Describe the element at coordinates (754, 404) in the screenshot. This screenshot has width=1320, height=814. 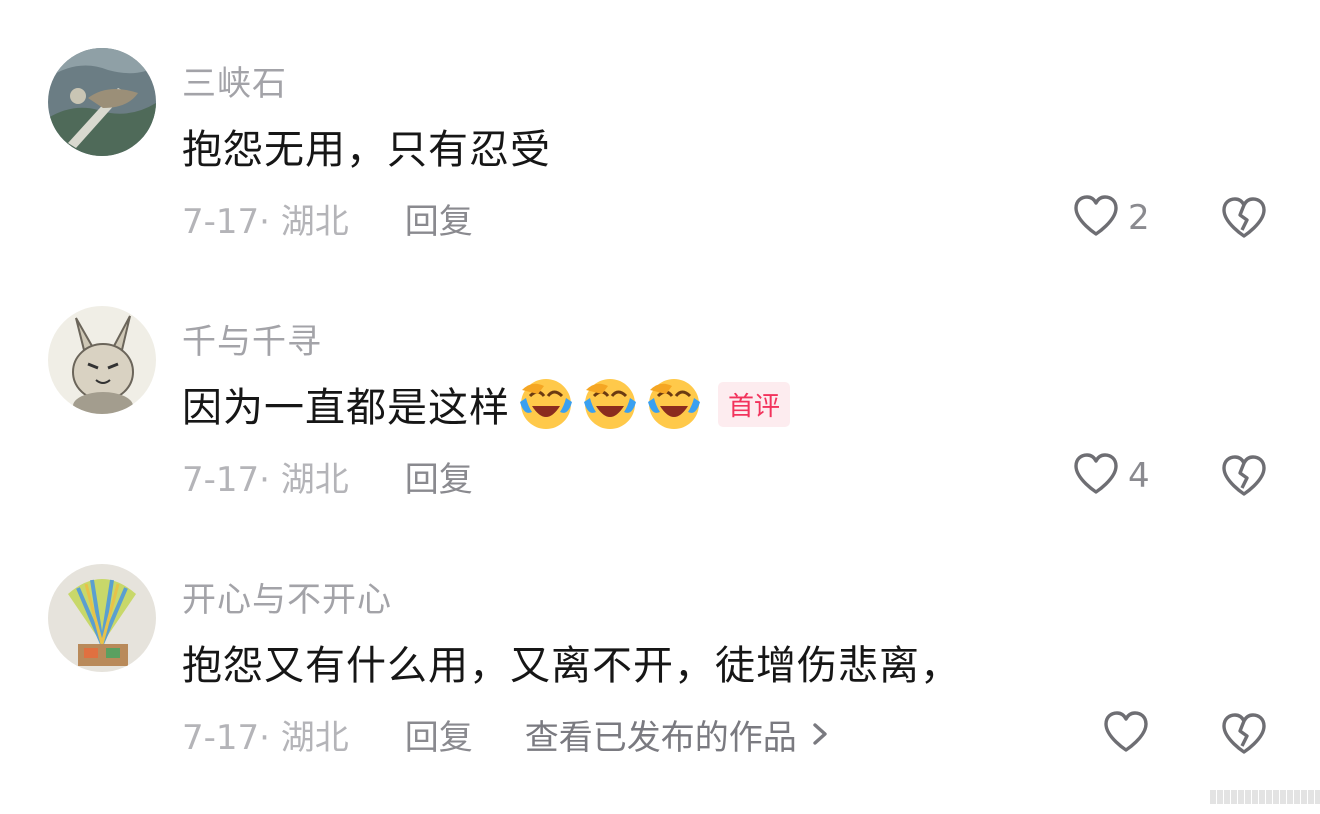
I see `first-comment-badge: 首评` at that location.